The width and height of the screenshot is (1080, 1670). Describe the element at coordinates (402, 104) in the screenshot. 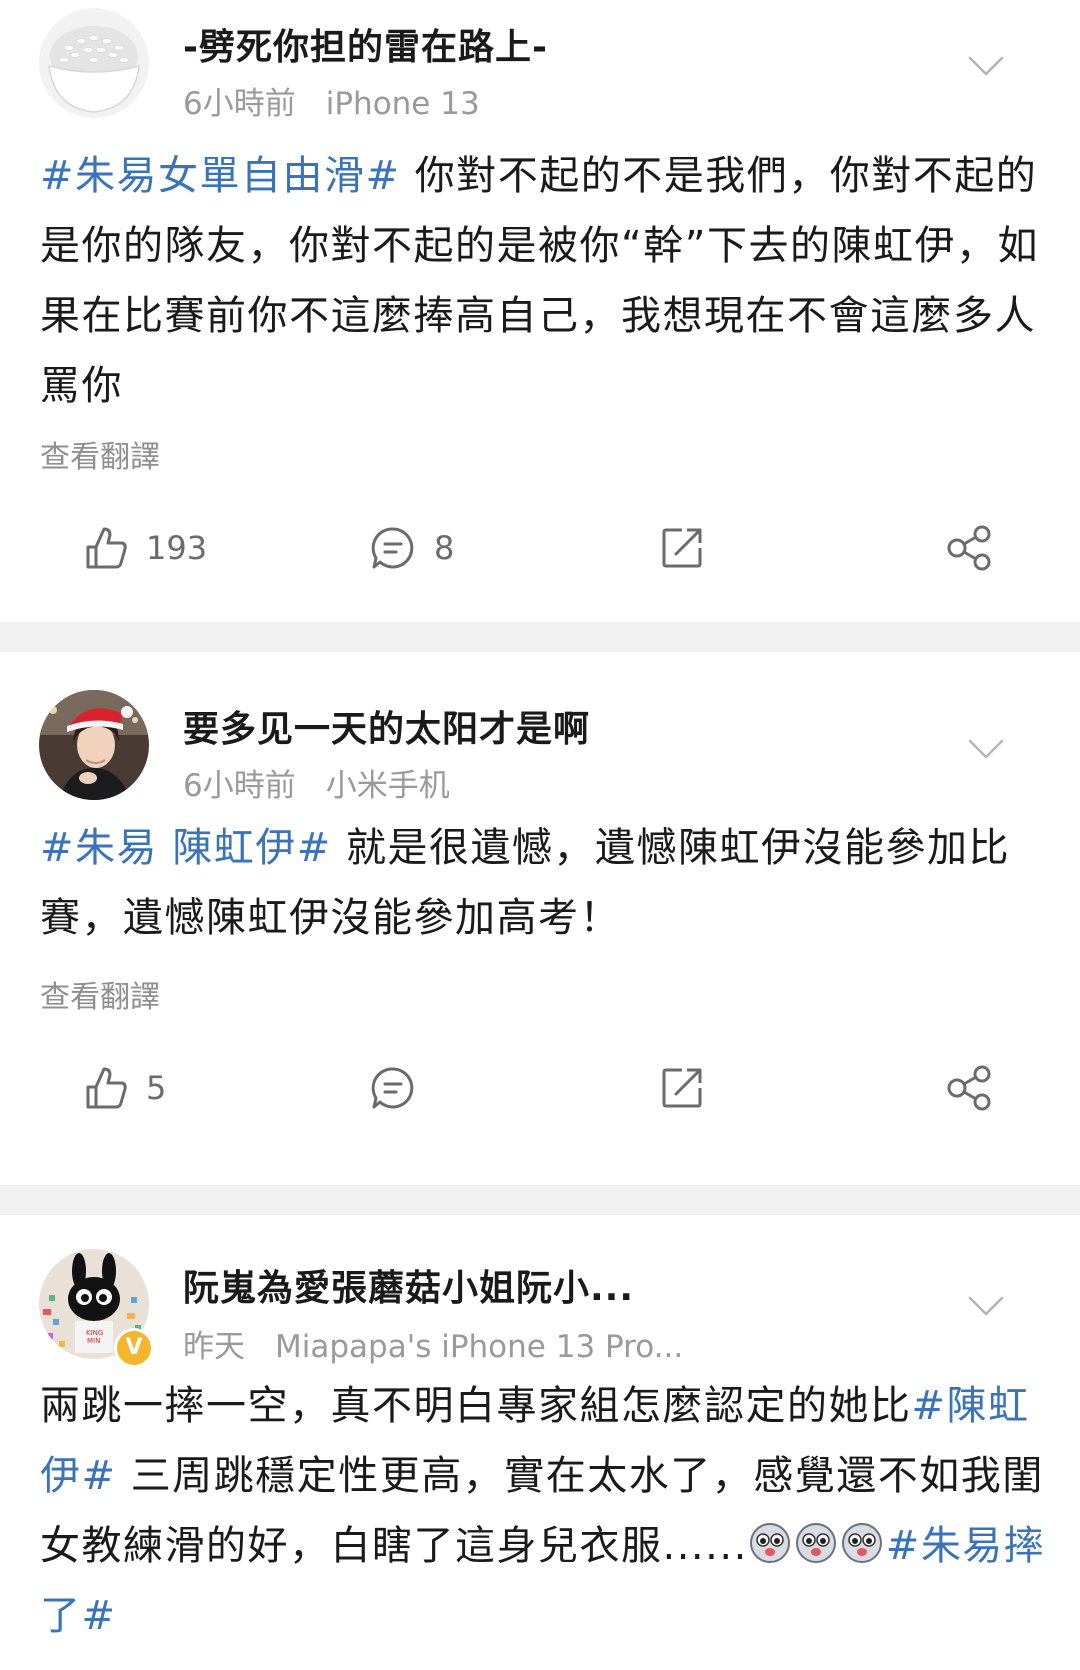

I see `post-device: iPhone 13` at that location.